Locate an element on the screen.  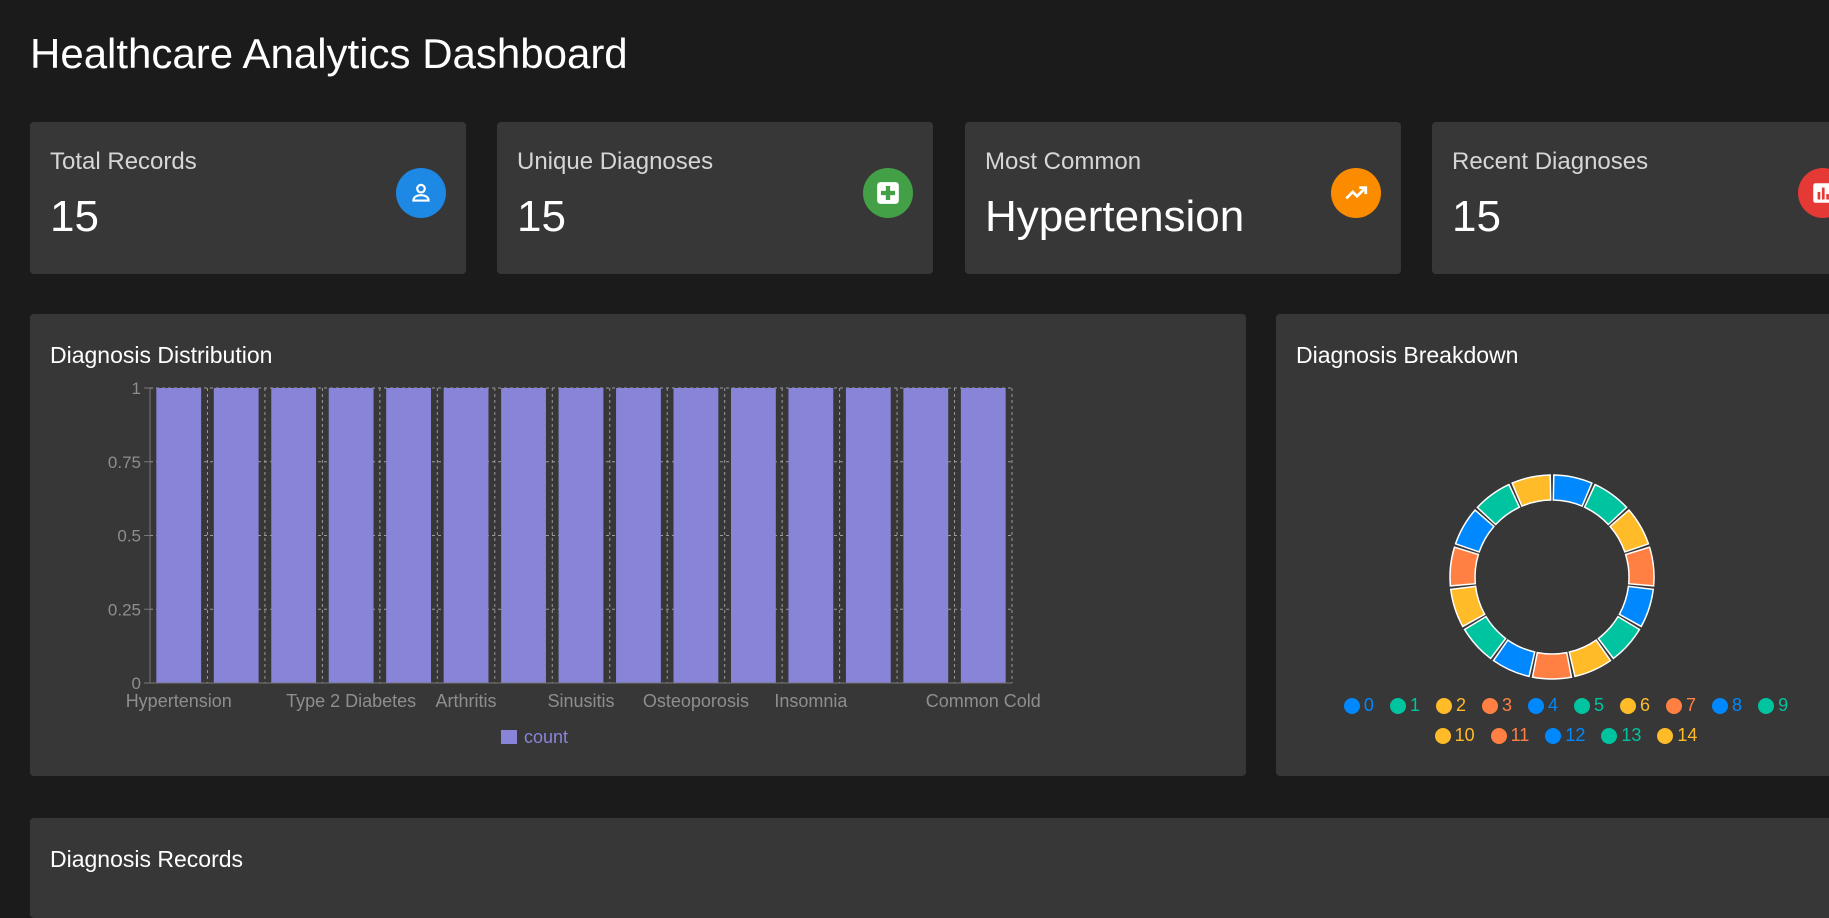
legend-label: count is located at coordinates (546, 737).